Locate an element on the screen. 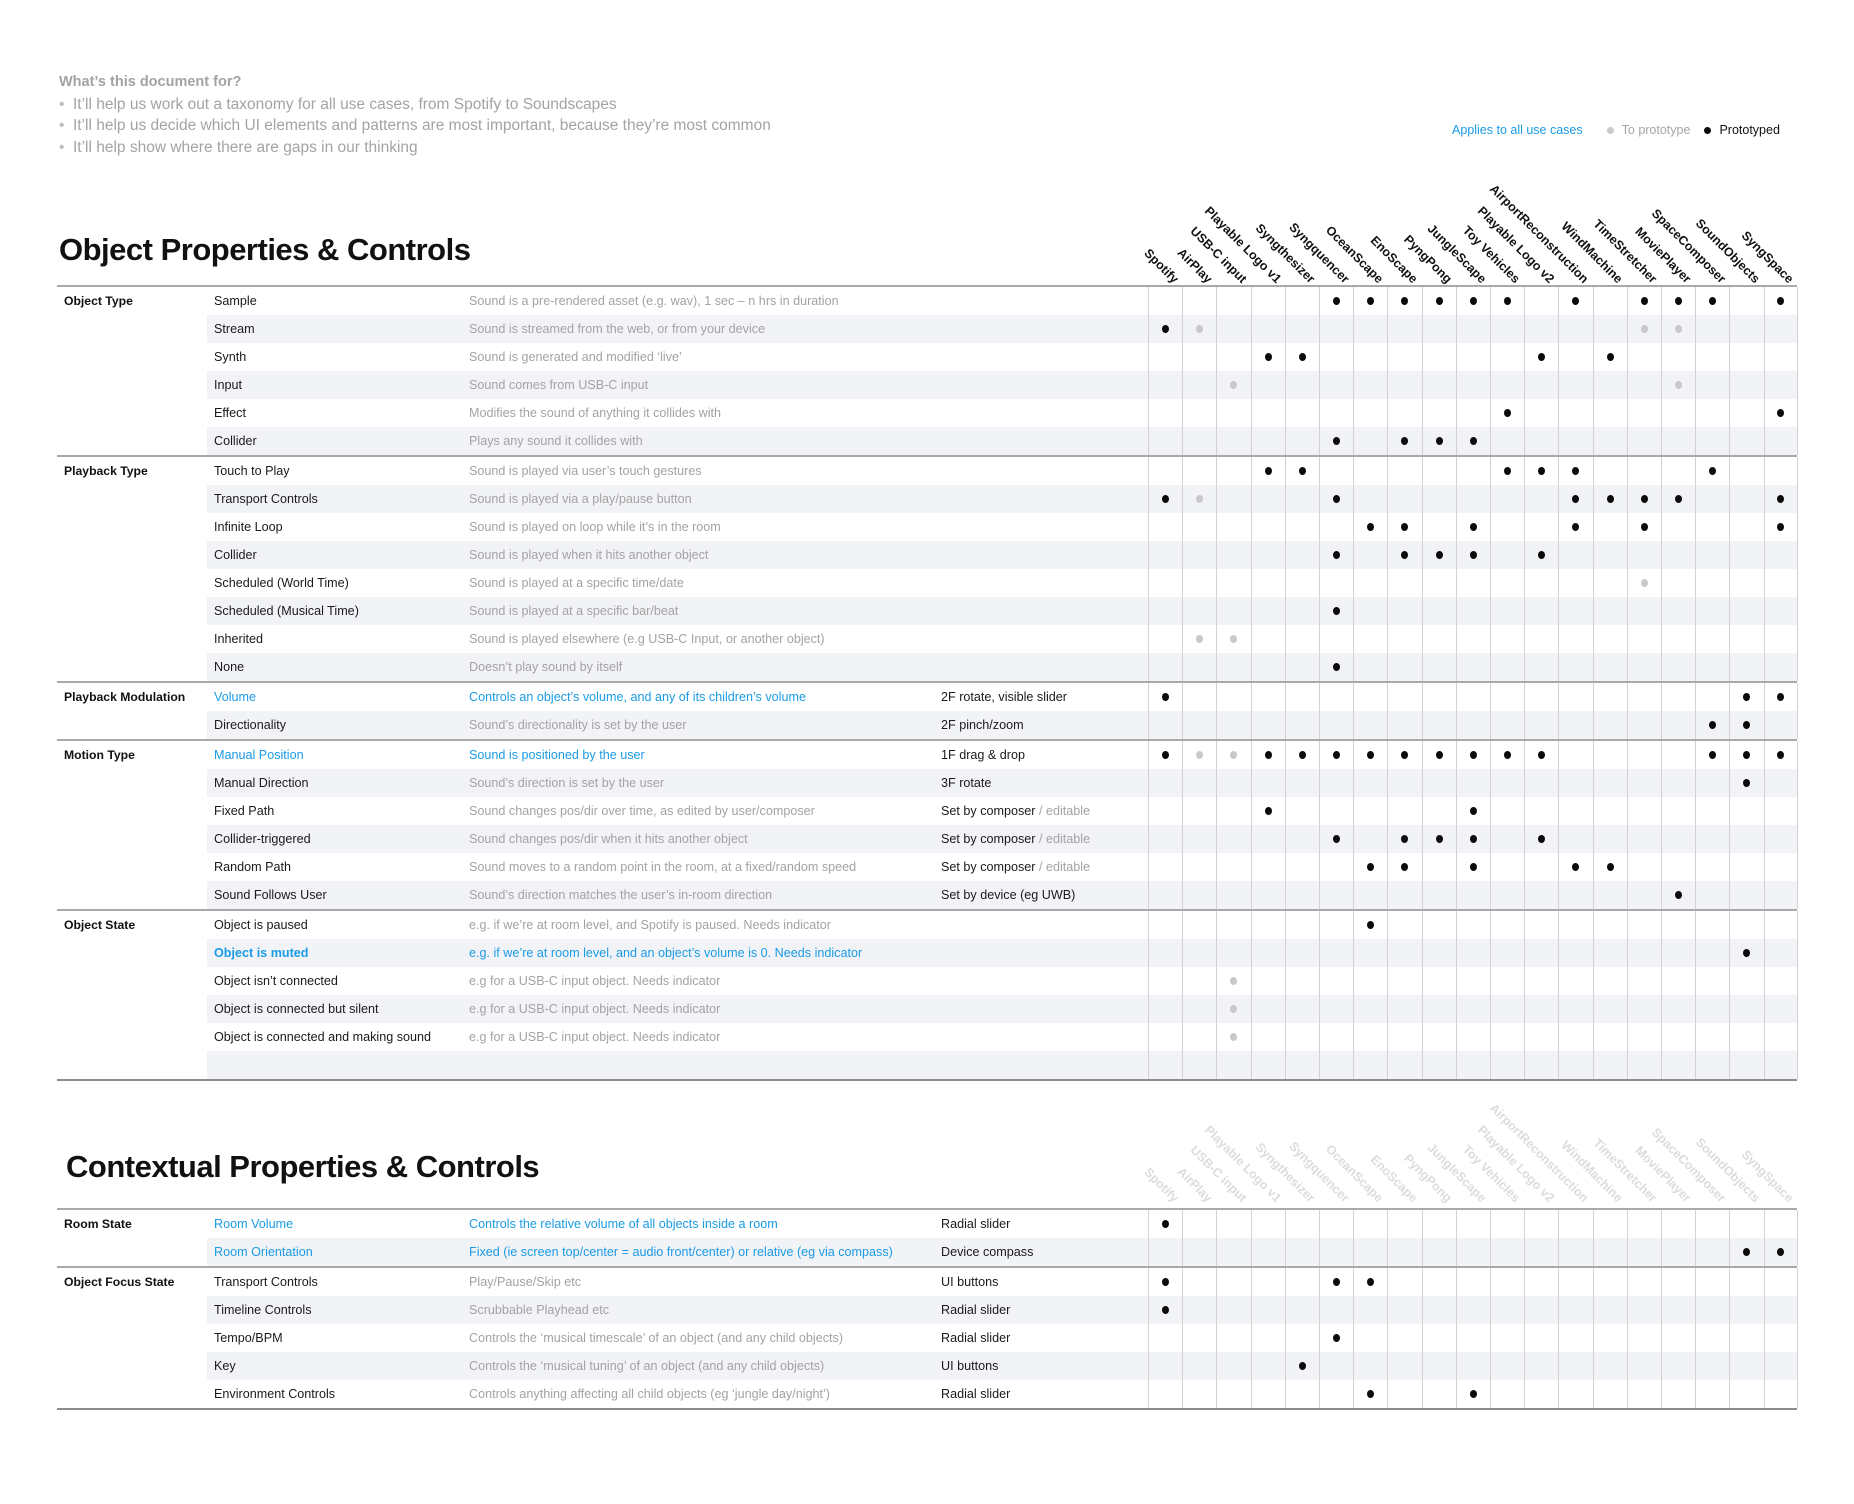 This screenshot has height=1504, width=1854. column-label: JungleScape is located at coordinates (1456, 1172).